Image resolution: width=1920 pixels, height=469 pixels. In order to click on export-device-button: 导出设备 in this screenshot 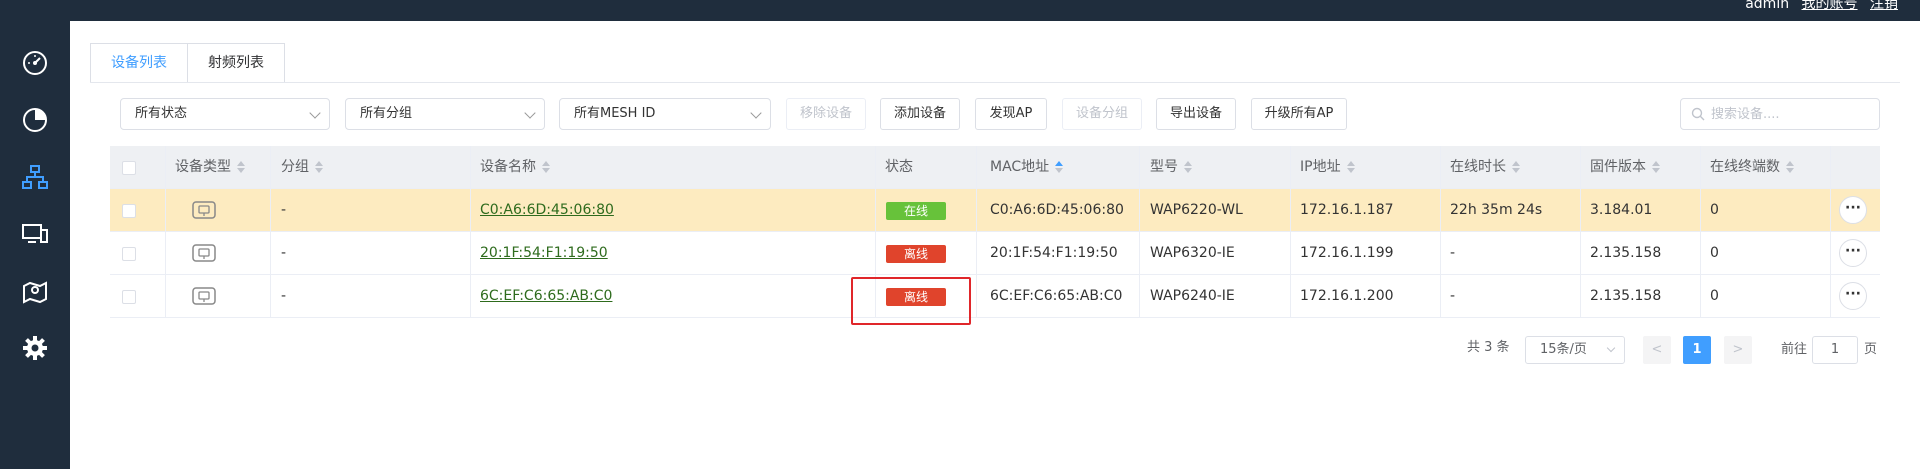, I will do `click(1196, 114)`.